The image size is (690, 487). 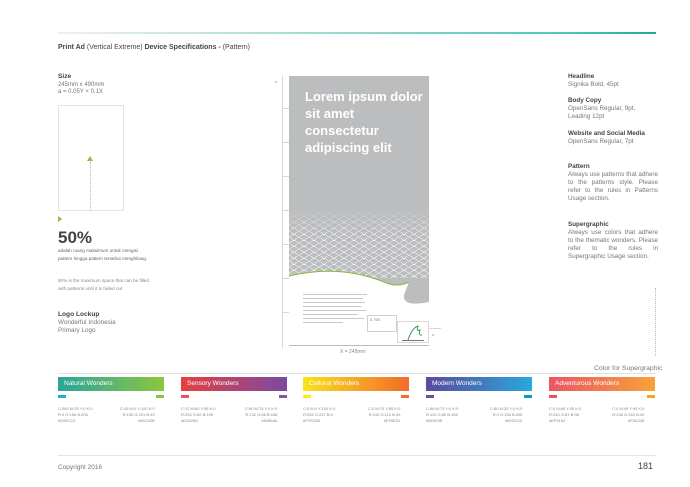 What do you see at coordinates (80, 467) in the screenshot?
I see `copyright: Copyright 2016` at bounding box center [80, 467].